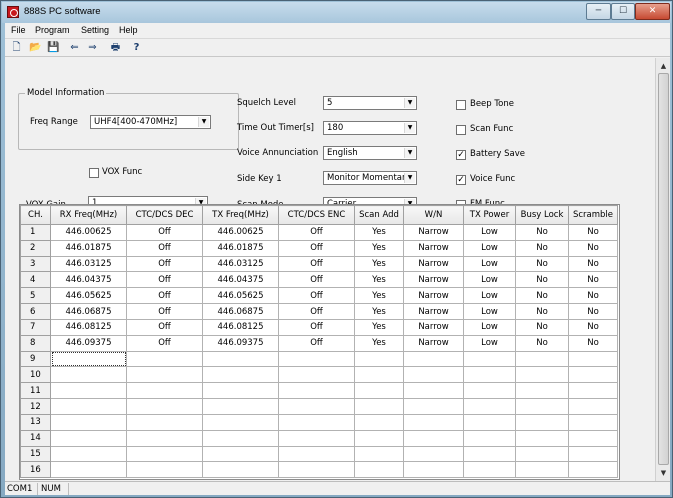  Describe the element at coordinates (18, 30) in the screenshot. I see `menu-file: File` at that location.